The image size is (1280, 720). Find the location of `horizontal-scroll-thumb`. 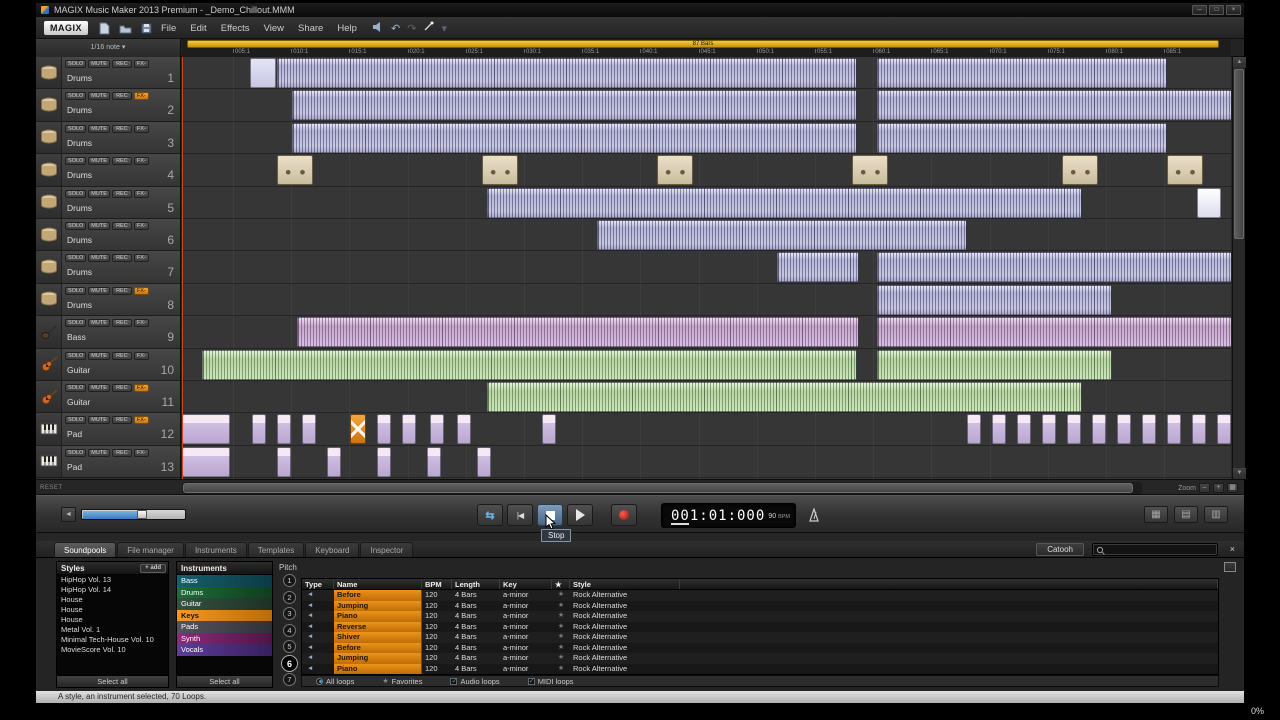

horizontal-scroll-thumb is located at coordinates (658, 488).